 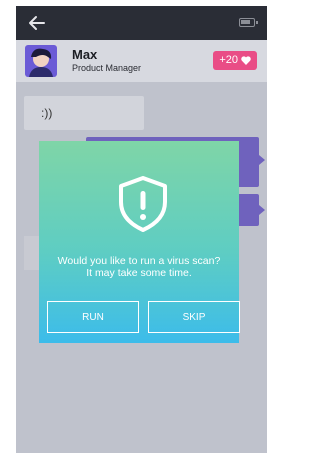 I want to click on run-button: RUN, so click(x=93, y=317).